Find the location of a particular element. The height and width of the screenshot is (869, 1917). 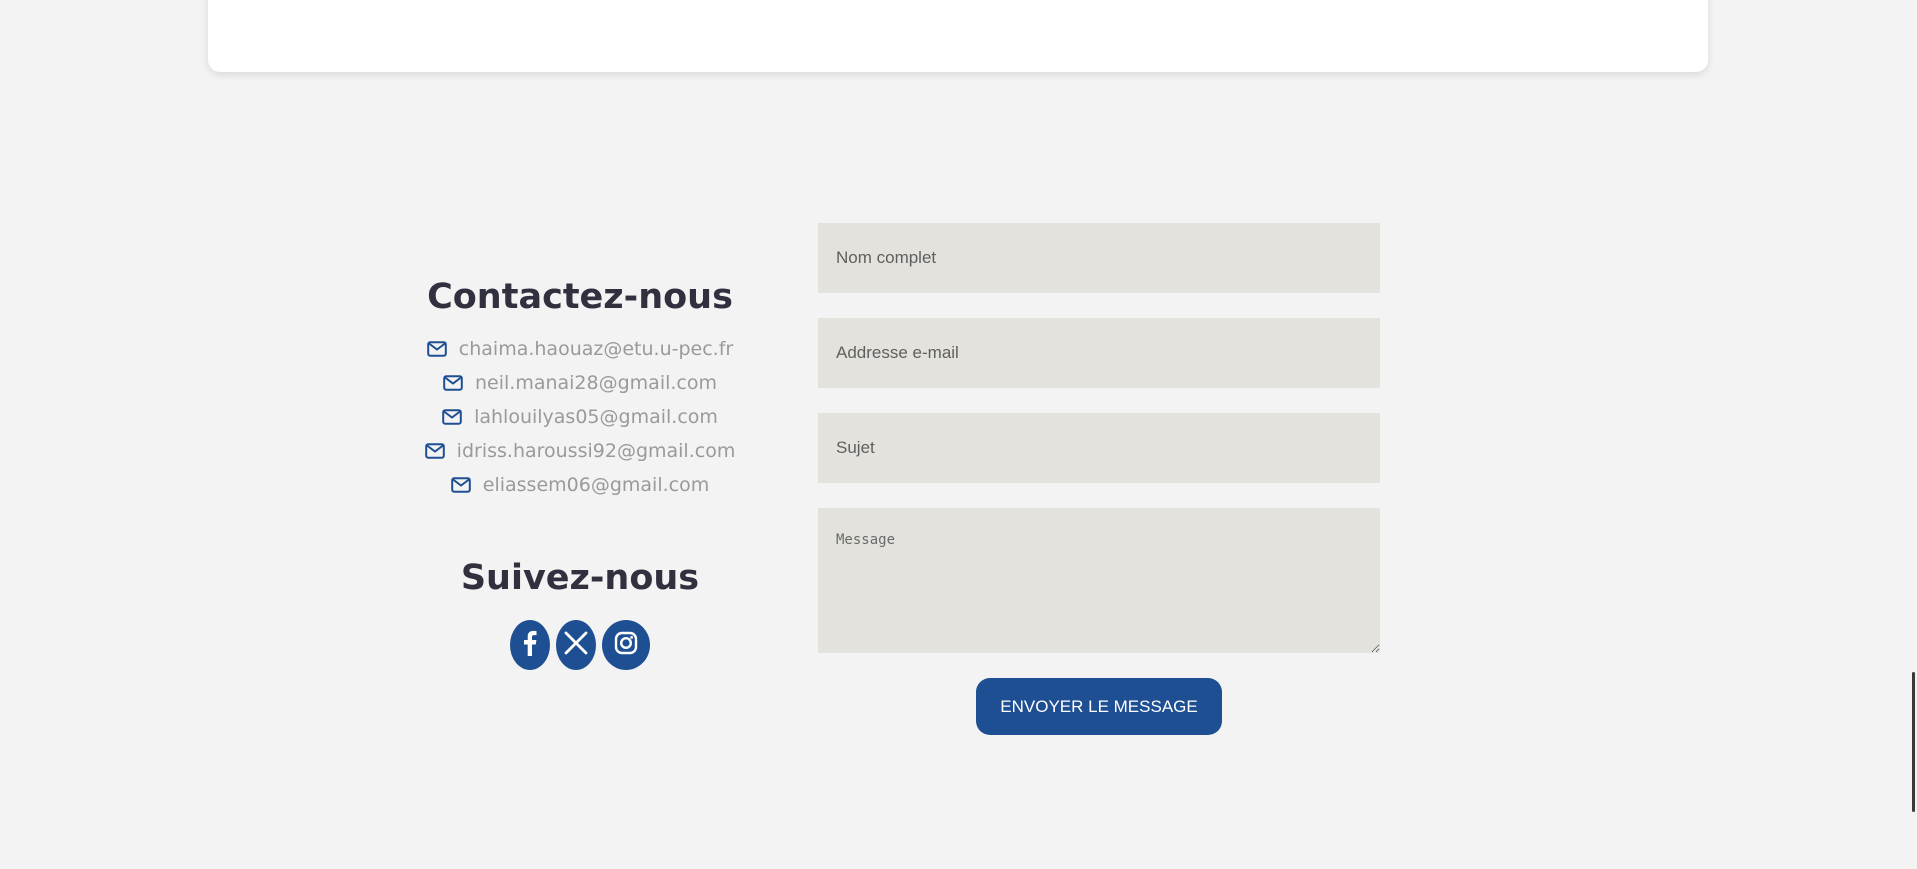

full-name-input is located at coordinates (1099, 258).